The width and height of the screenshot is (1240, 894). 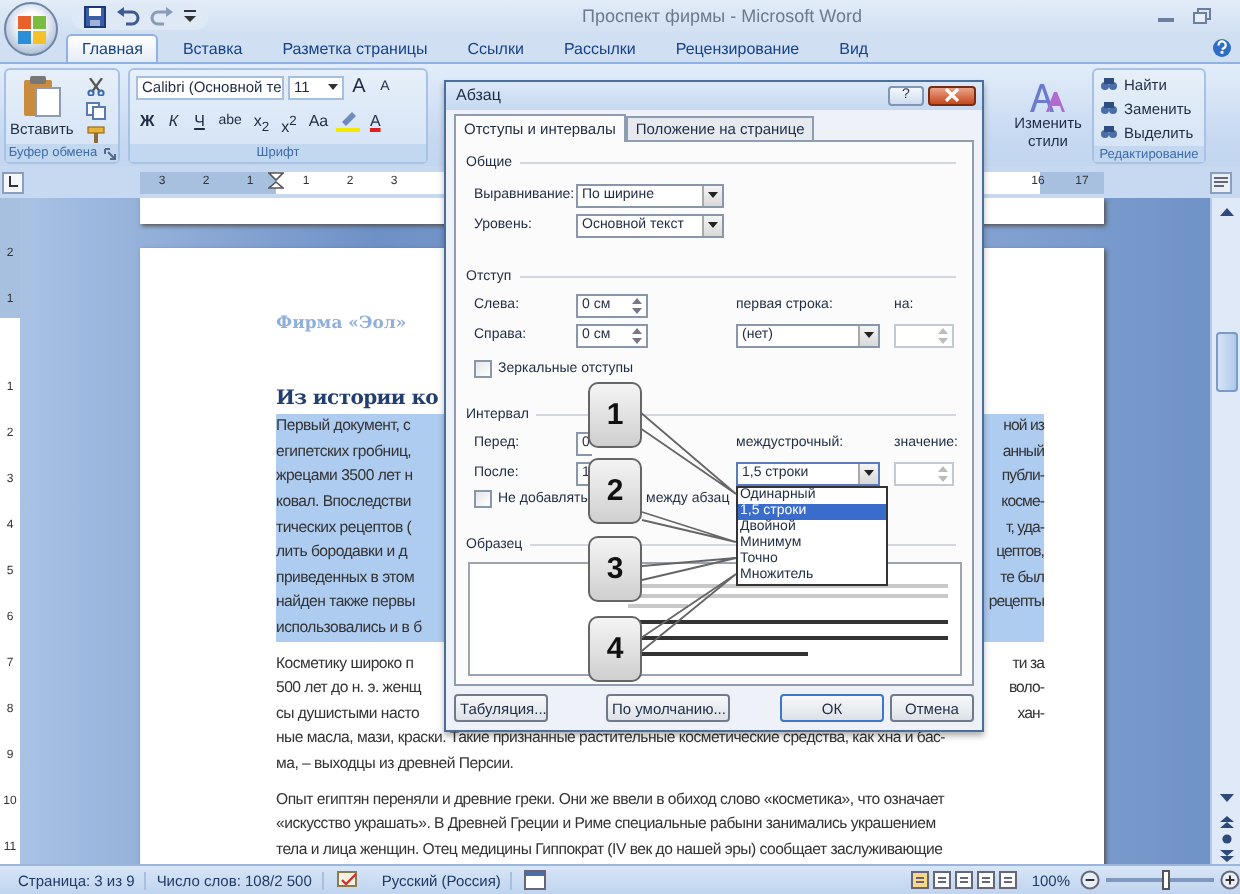 I want to click on proofing-icon, so click(x=347, y=880).